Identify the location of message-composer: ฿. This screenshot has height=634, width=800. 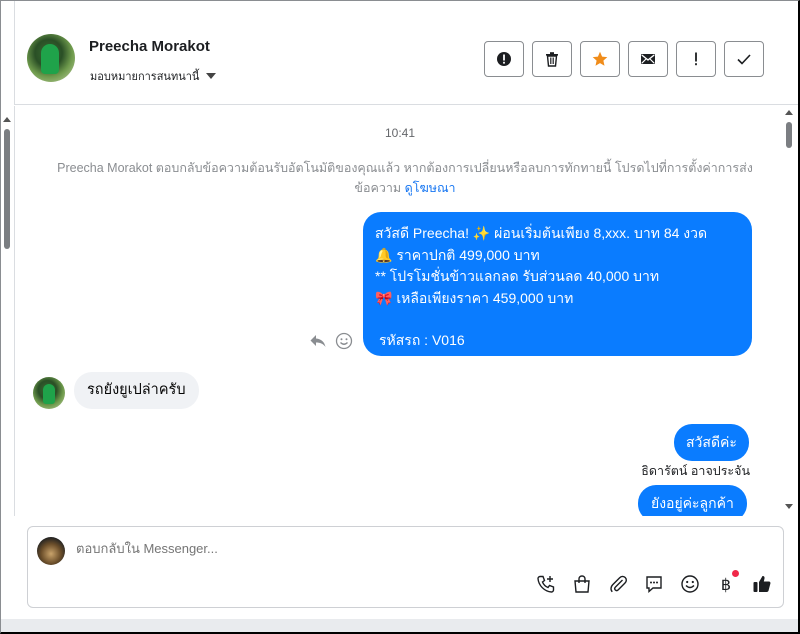
(405, 567).